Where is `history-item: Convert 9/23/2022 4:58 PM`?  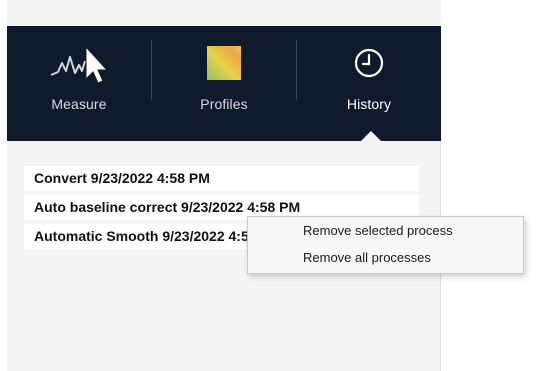
history-item: Convert 9/23/2022 4:58 PM is located at coordinates (221, 178).